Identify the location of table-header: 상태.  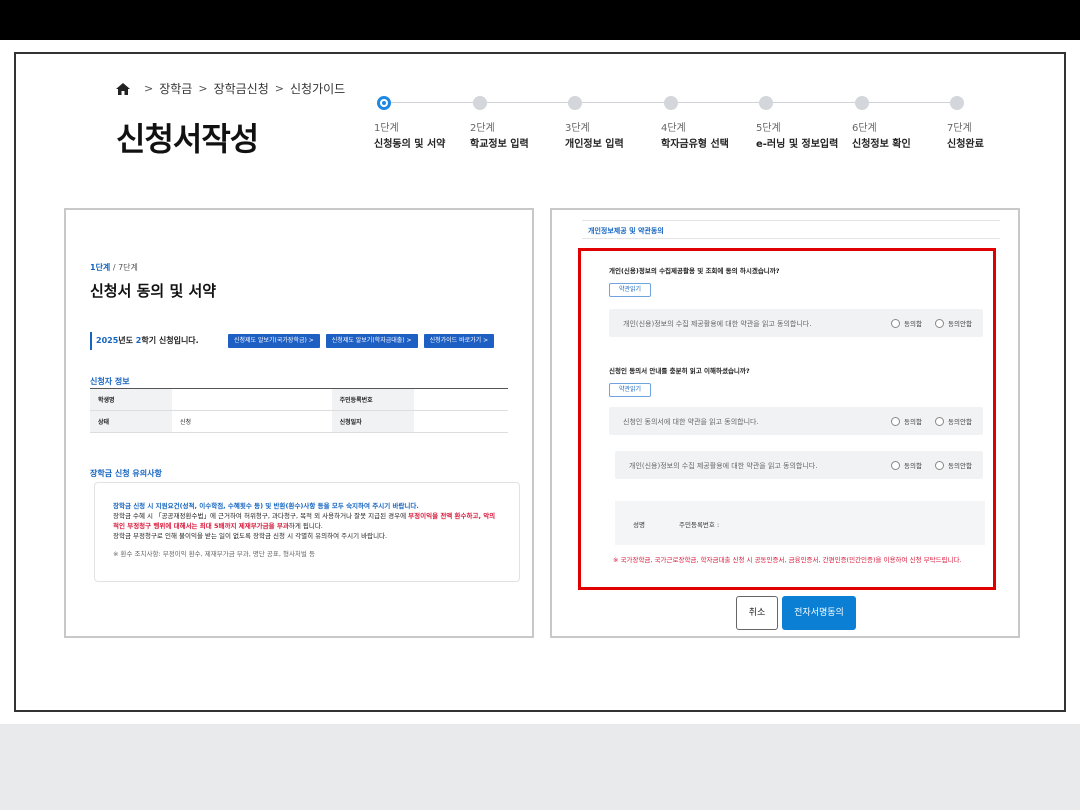
(131, 421).